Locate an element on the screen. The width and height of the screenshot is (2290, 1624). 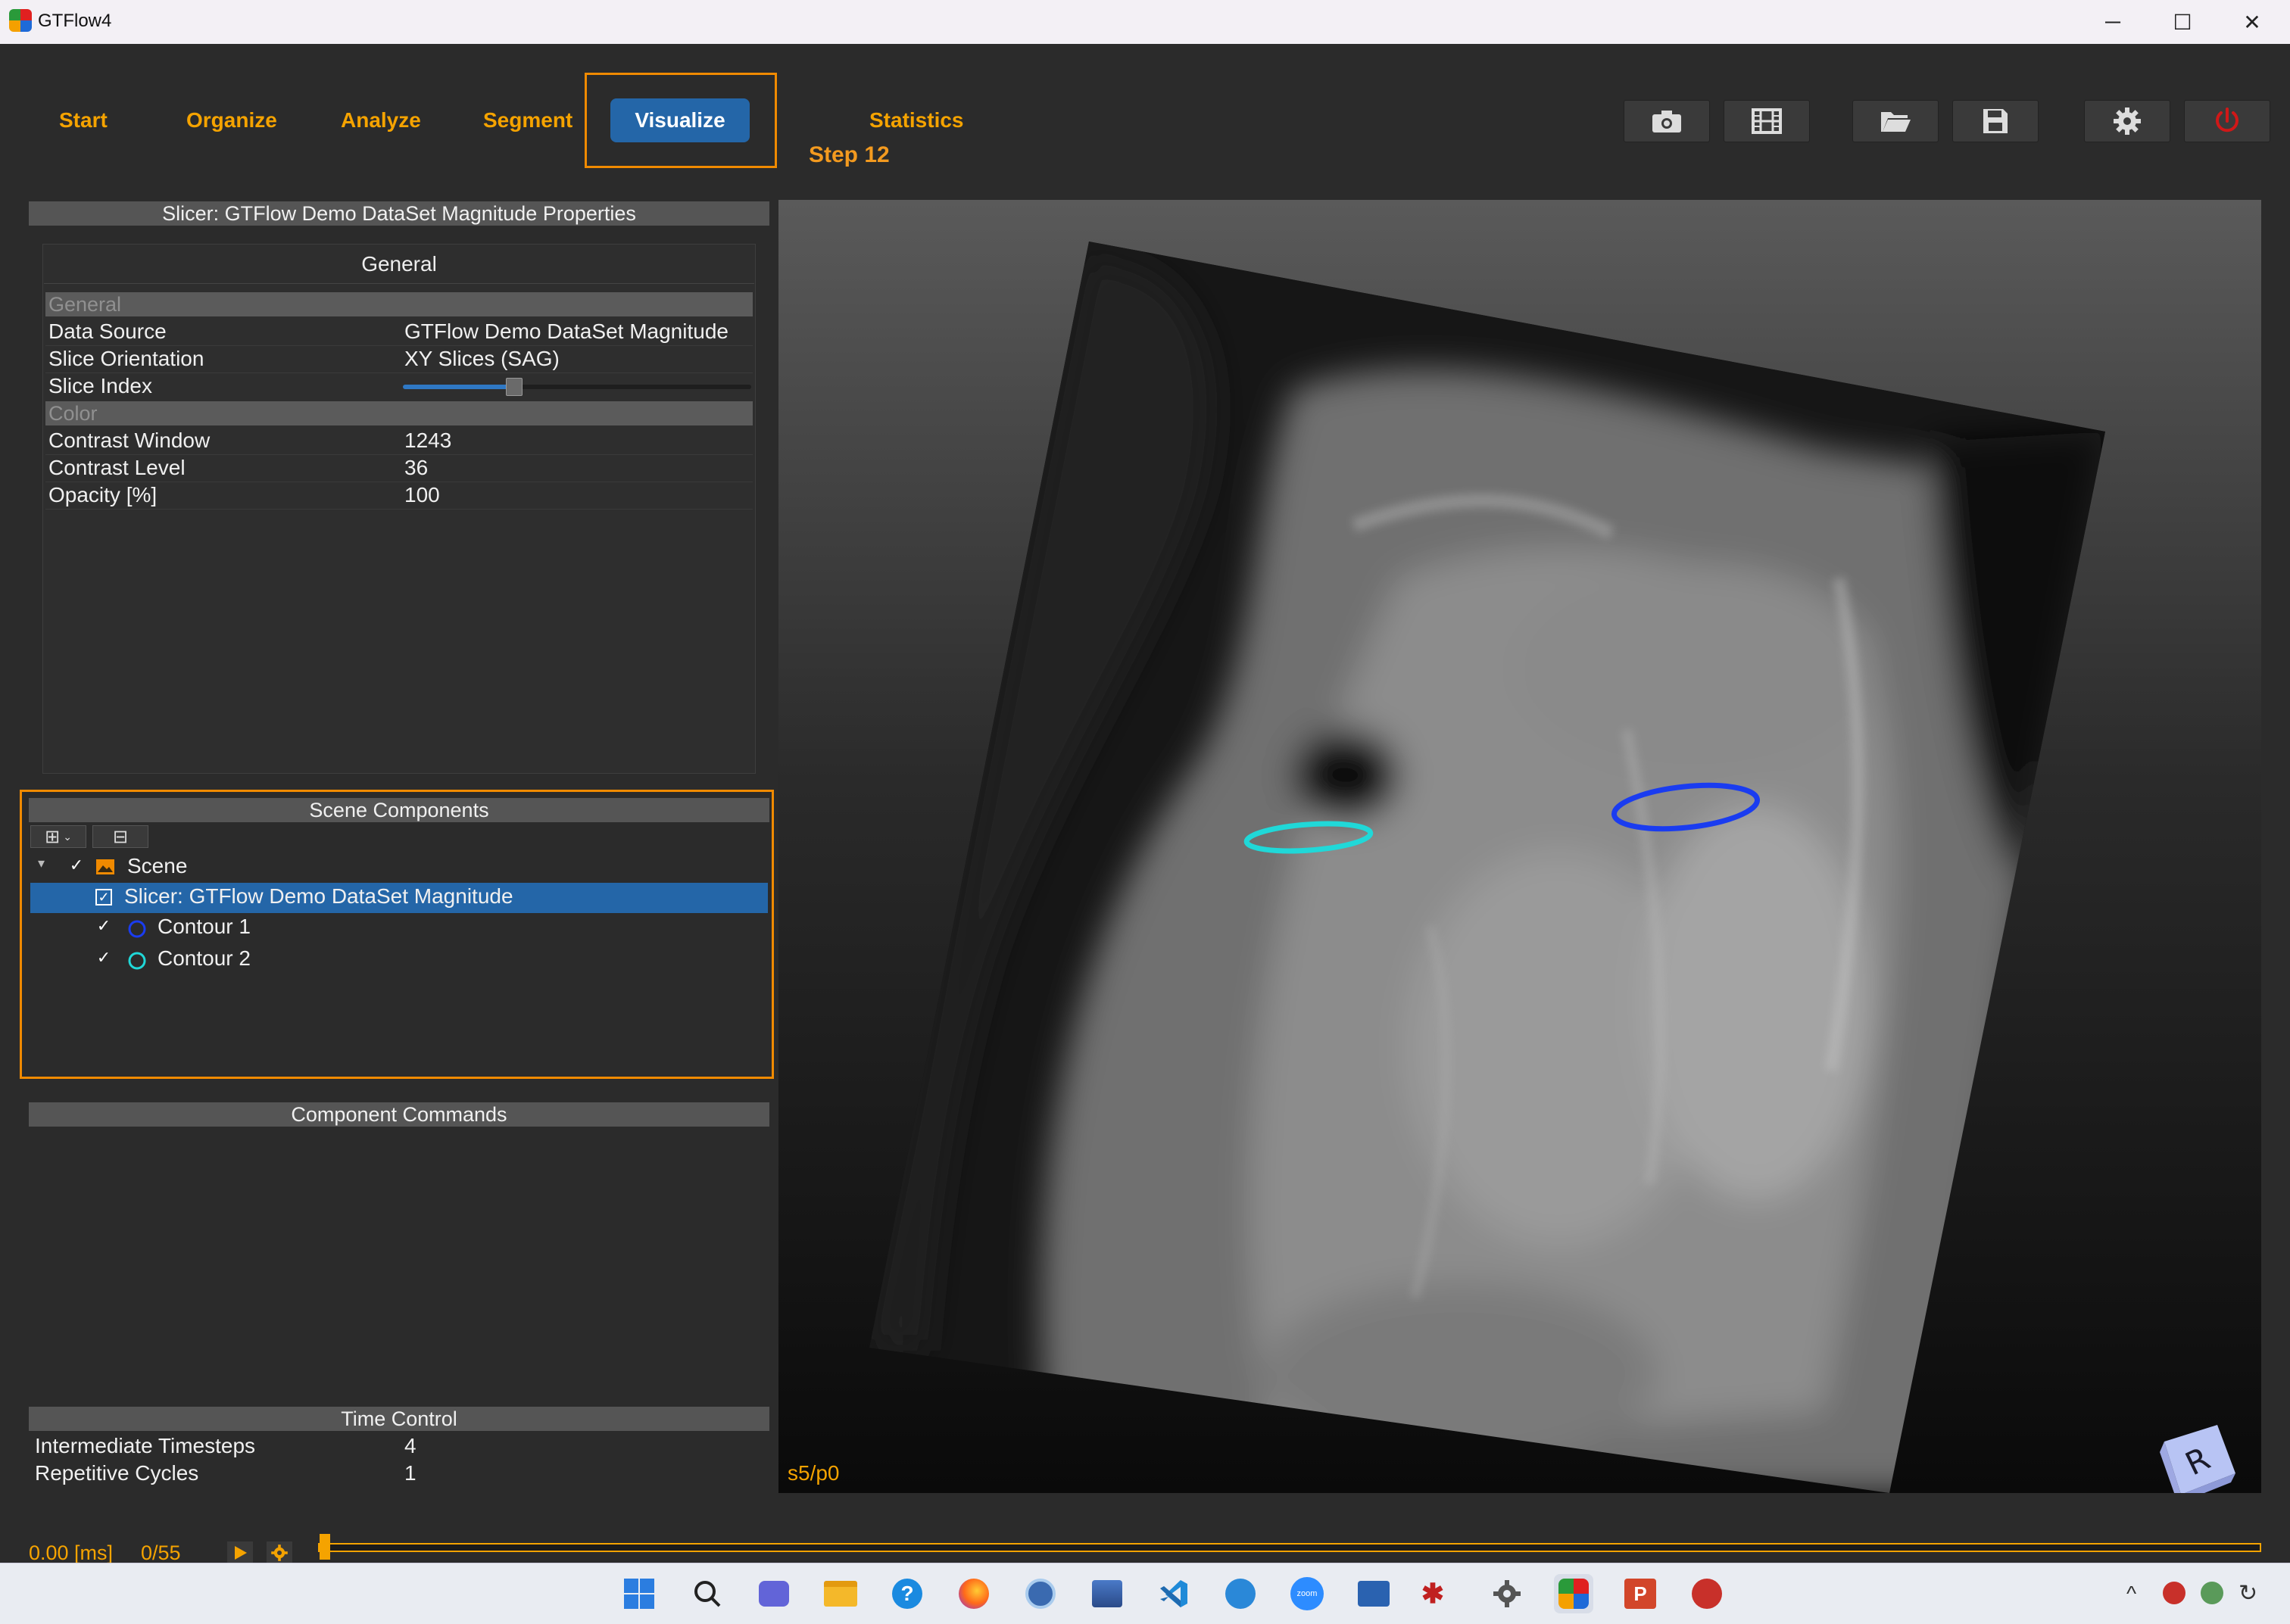
repetitive-cycles-value: 1 is located at coordinates (411, 1473).